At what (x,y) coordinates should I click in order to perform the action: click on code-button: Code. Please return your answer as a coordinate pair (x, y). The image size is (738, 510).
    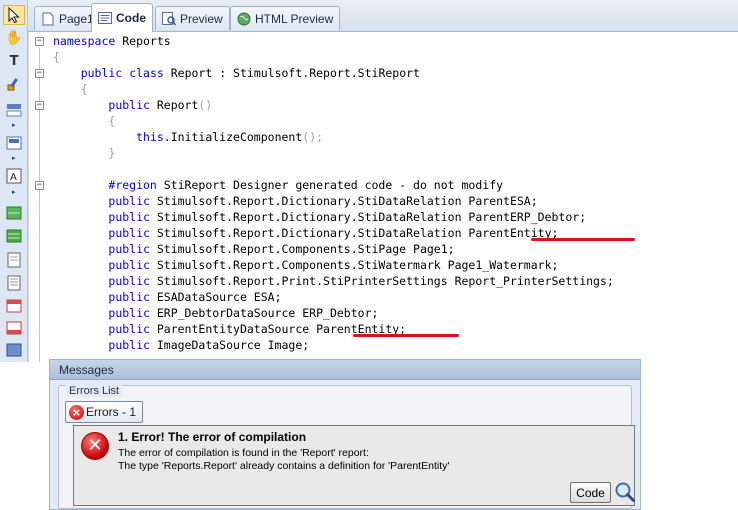
    Looking at the image, I should click on (590, 492).